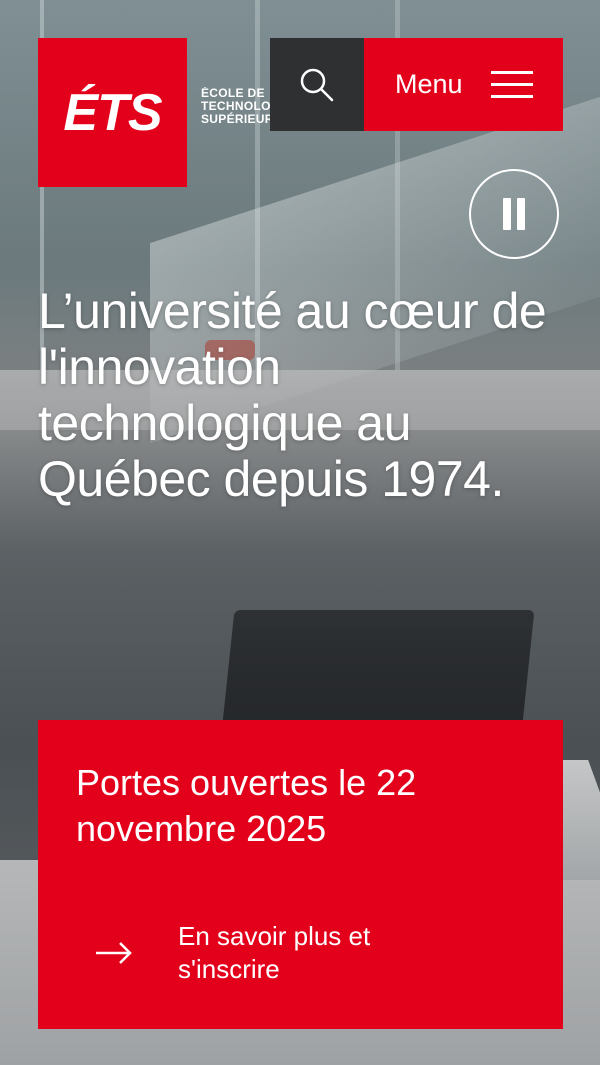  I want to click on pause-video-button, so click(514, 214).